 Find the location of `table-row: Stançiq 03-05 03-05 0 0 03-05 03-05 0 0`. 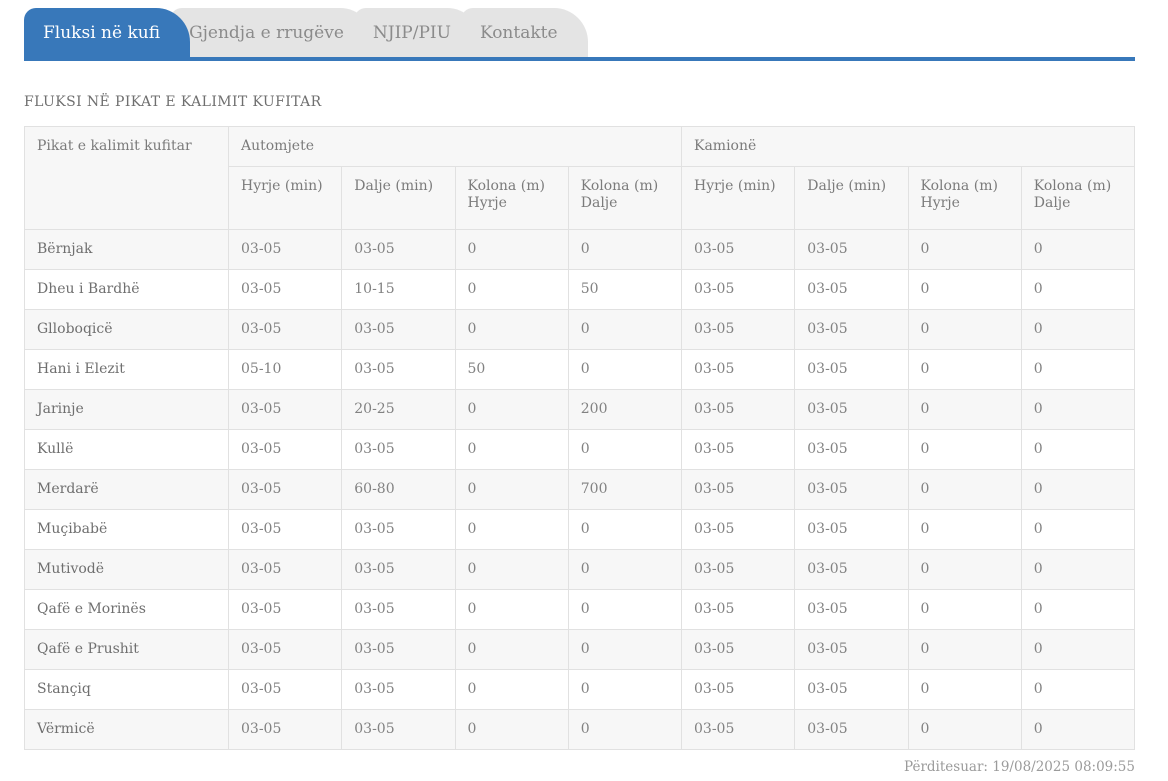

table-row: Stançiq 03-05 03-05 0 0 03-05 03-05 0 0 is located at coordinates (580, 689).